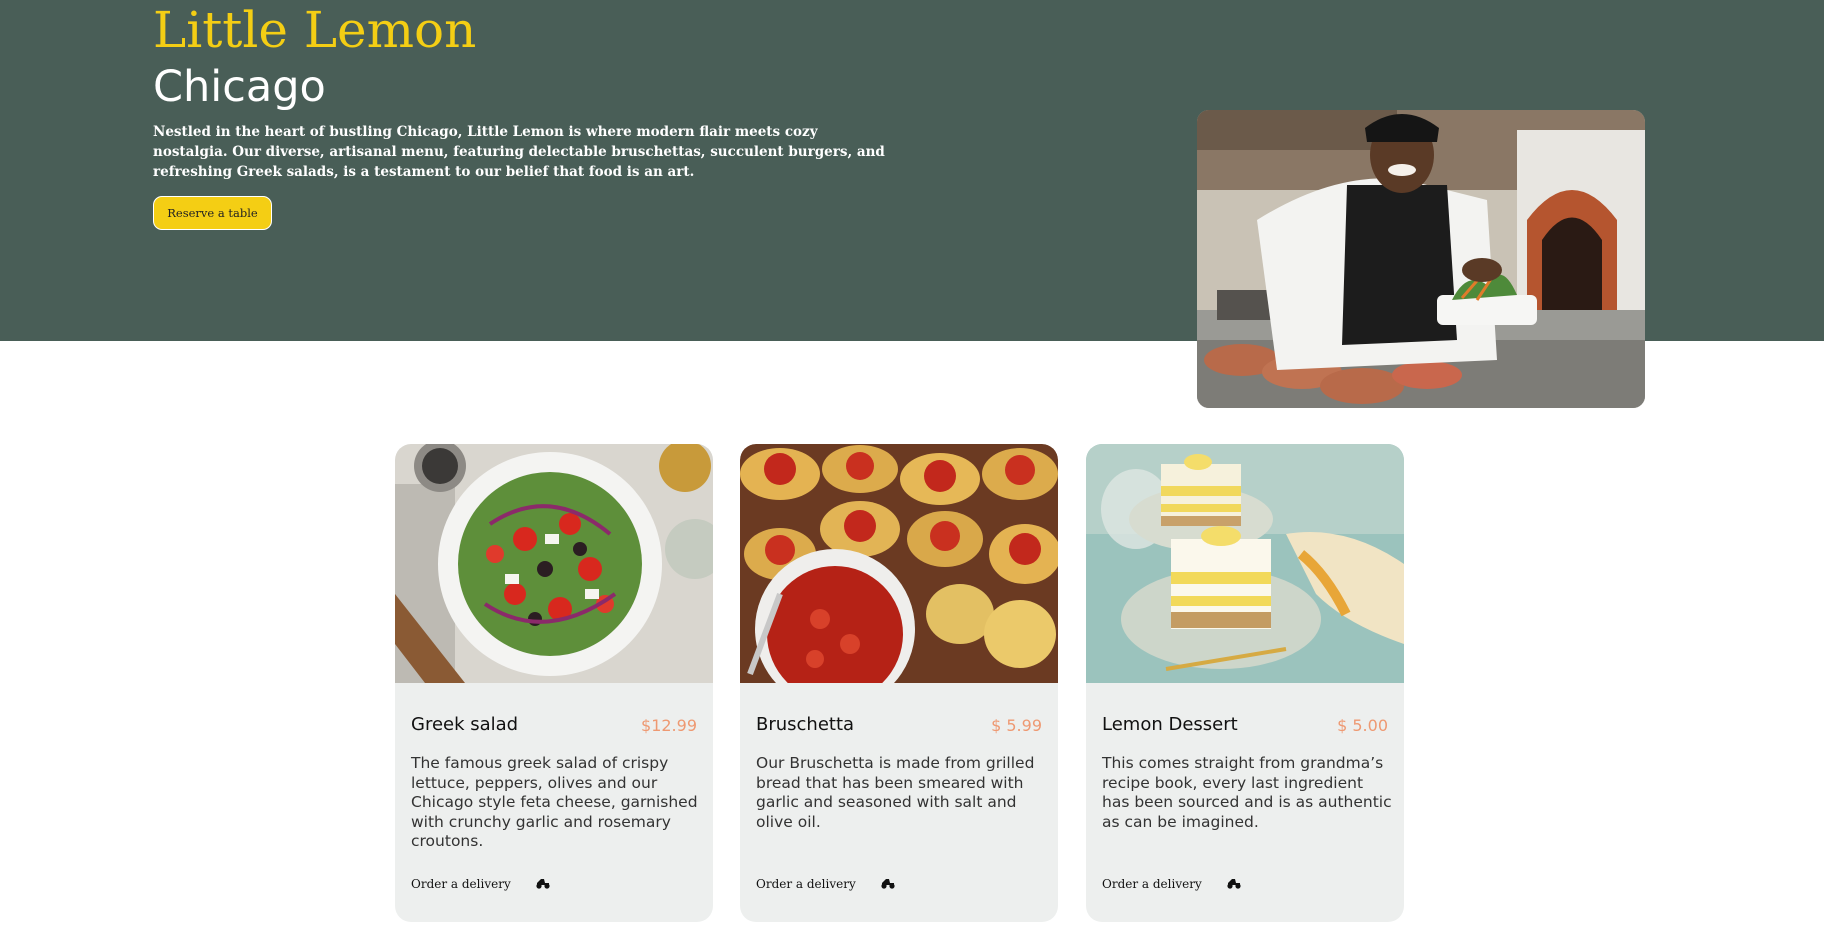  What do you see at coordinates (1421, 259) in the screenshot?
I see `chef-photo` at bounding box center [1421, 259].